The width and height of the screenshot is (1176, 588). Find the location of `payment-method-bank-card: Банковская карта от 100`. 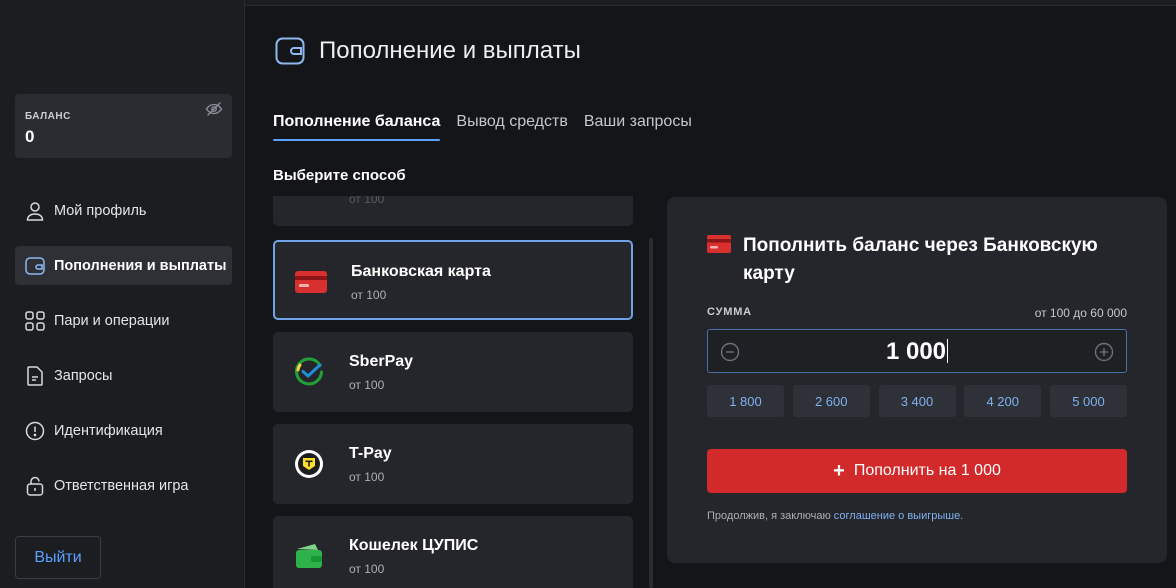

payment-method-bank-card: Банковская карта от 100 is located at coordinates (453, 280).